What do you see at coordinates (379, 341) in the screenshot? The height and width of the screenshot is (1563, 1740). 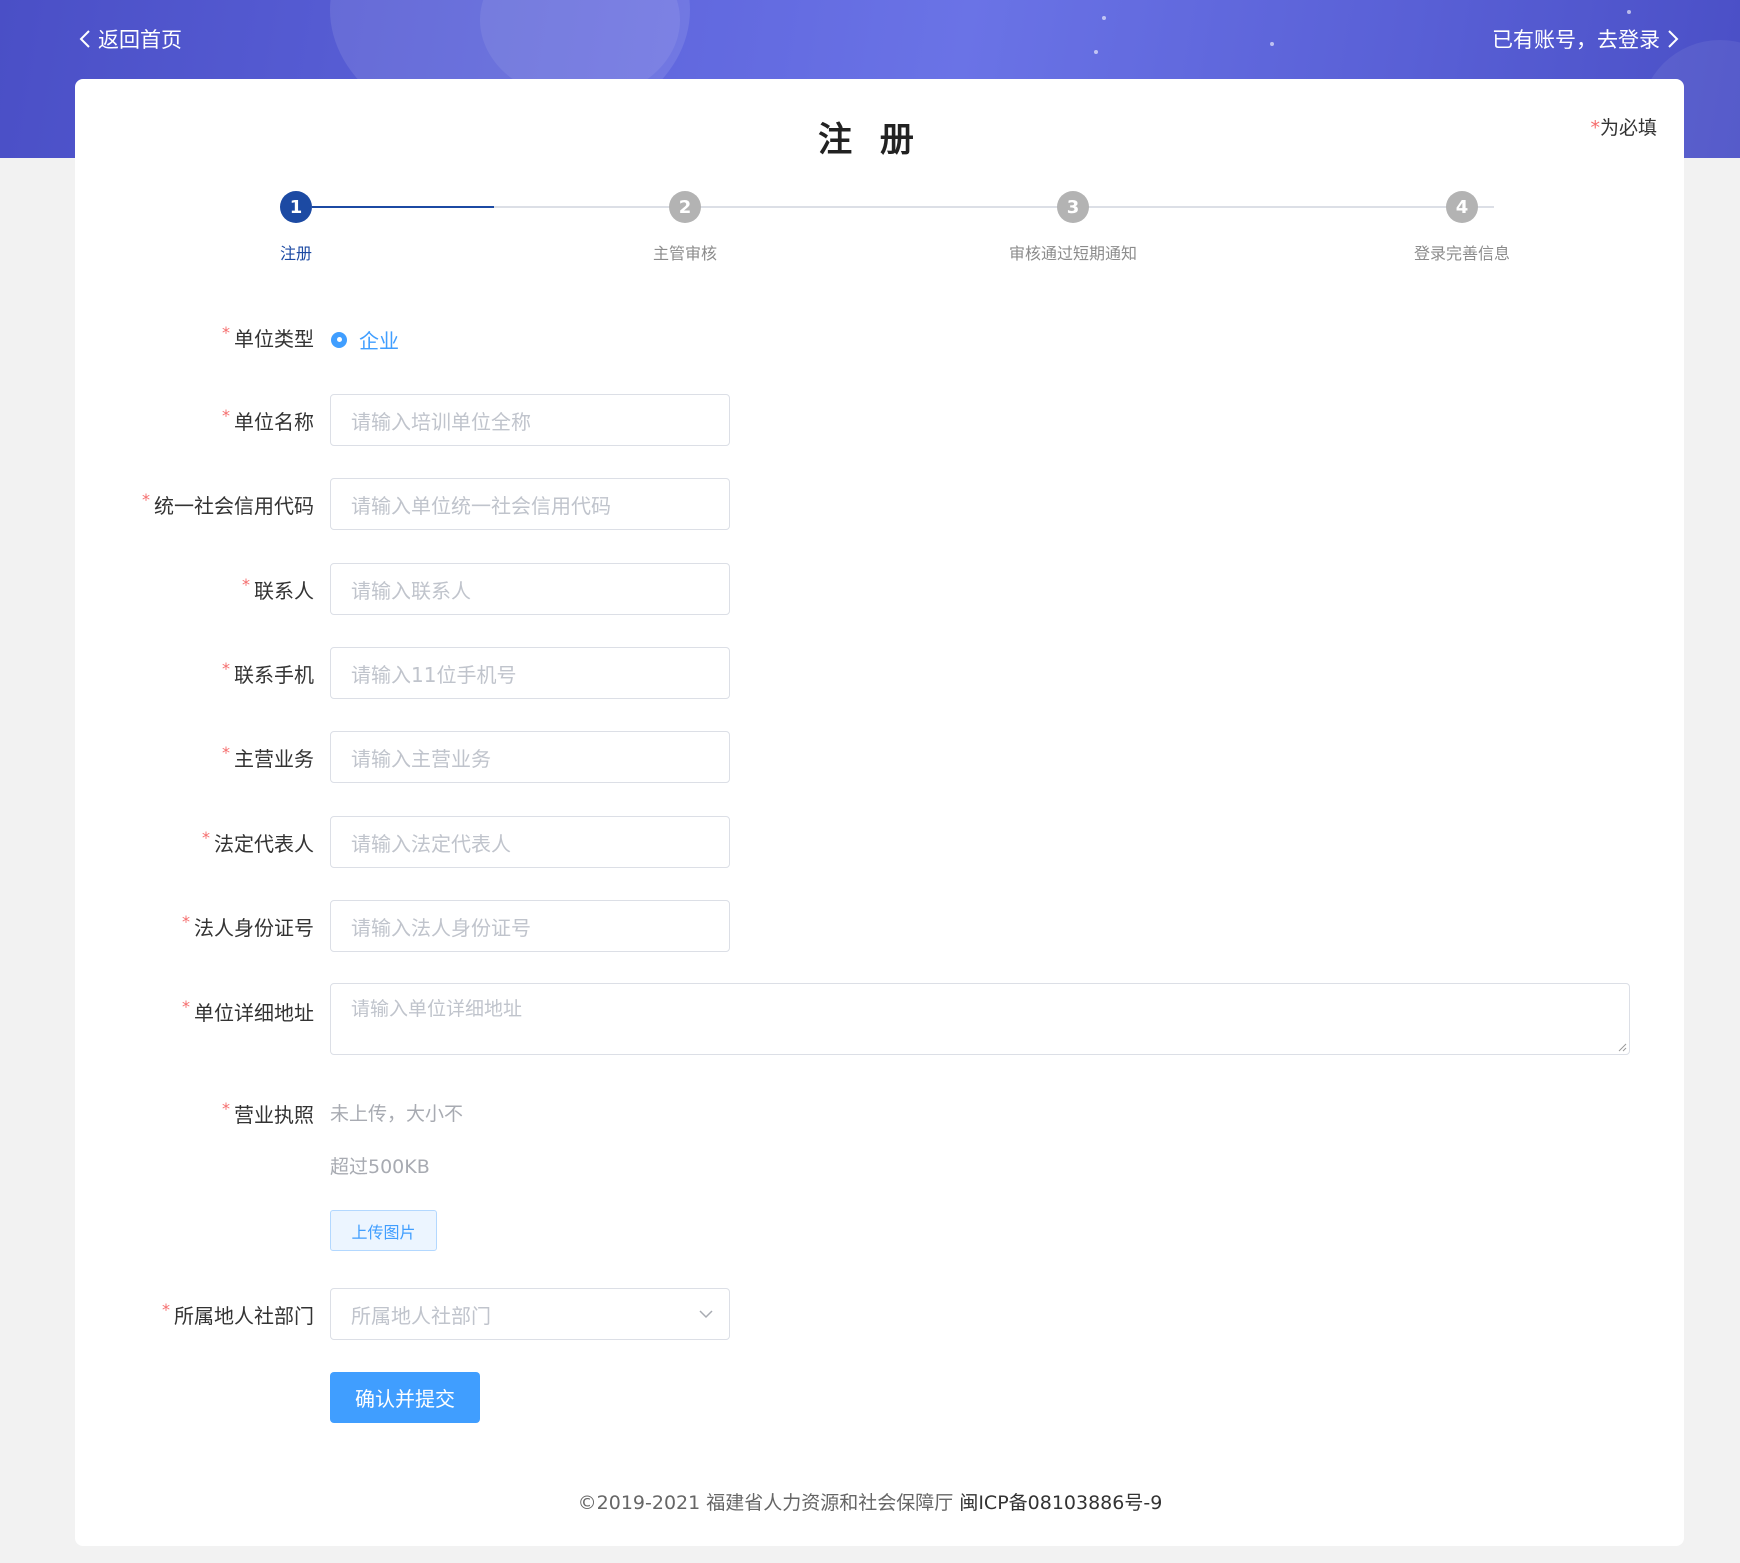 I see `unit-type-option-label: 企业` at bounding box center [379, 341].